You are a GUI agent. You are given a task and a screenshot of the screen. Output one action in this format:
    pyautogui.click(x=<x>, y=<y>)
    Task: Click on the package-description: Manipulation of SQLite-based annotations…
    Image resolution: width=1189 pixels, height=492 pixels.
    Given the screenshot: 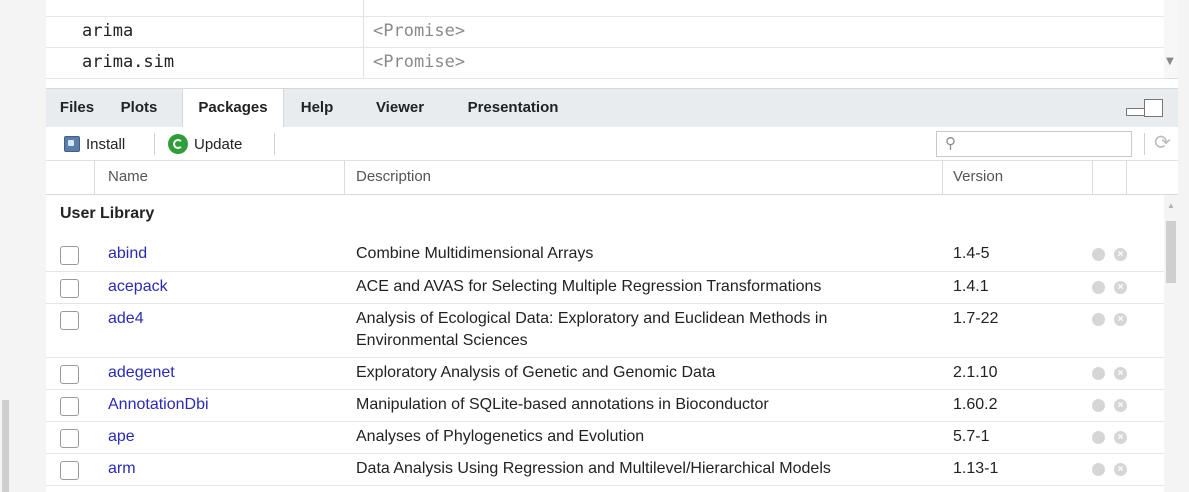 What is the action you would take?
    pyautogui.click(x=562, y=404)
    